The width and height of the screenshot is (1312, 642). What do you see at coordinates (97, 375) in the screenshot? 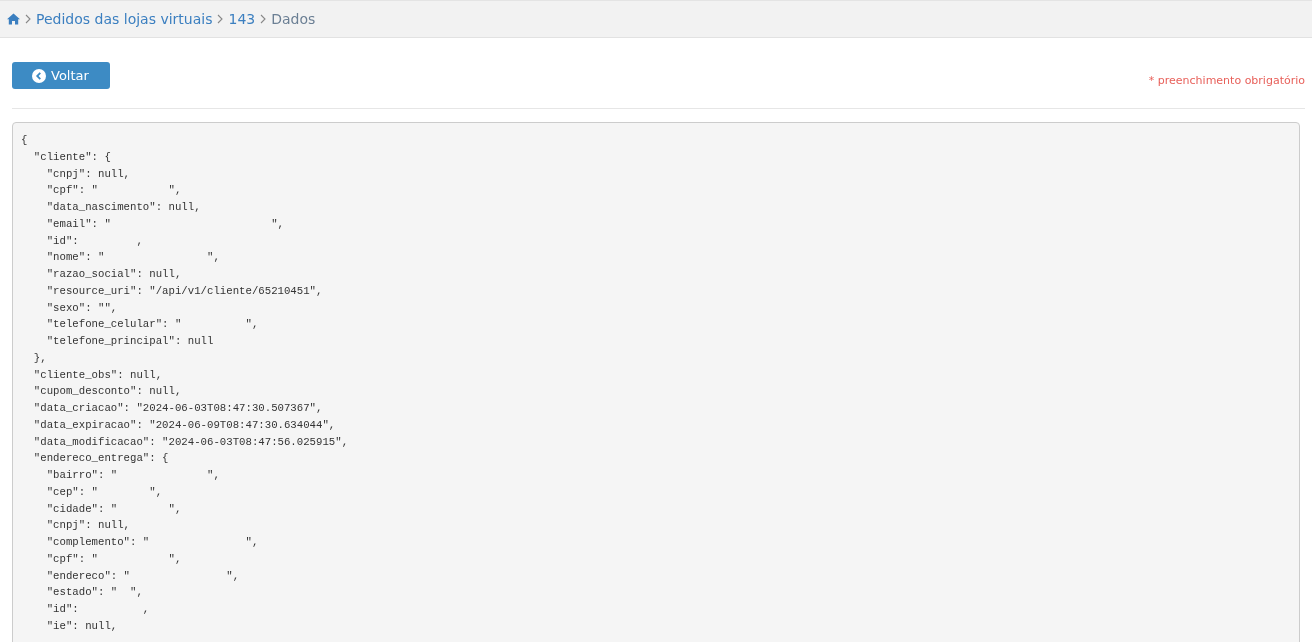
I see `code-line: "cliente_obs": null,` at bounding box center [97, 375].